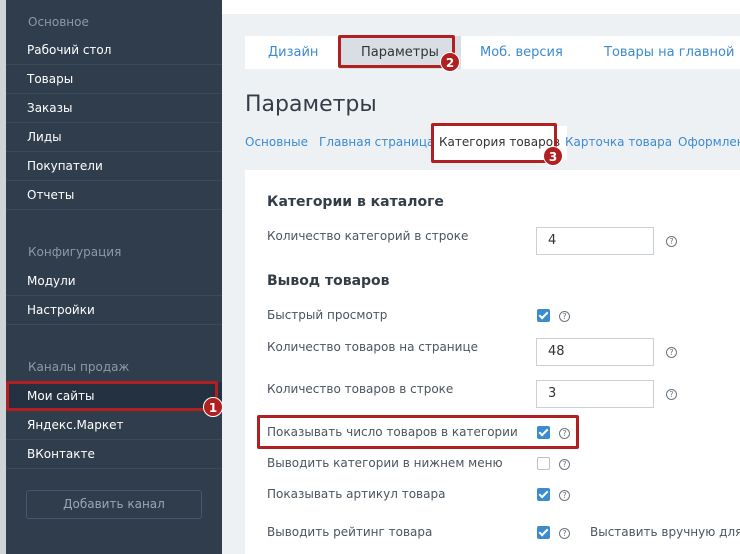 This screenshot has height=554, width=740. I want to click on sidebar-item-vkontakte: ВКонтакте, so click(114, 454).